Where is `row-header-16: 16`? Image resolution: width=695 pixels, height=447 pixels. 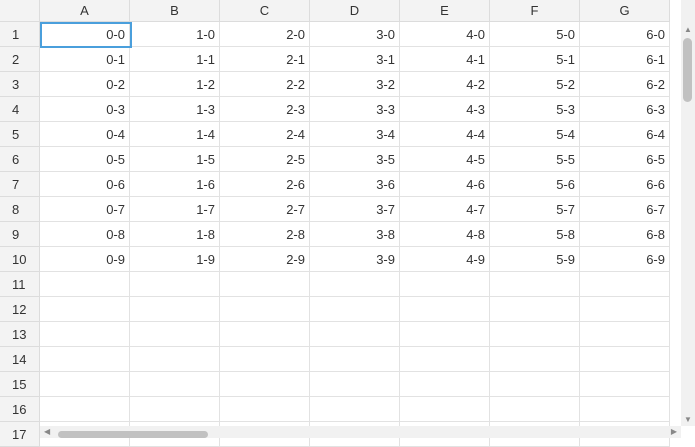 row-header-16: 16 is located at coordinates (20, 409).